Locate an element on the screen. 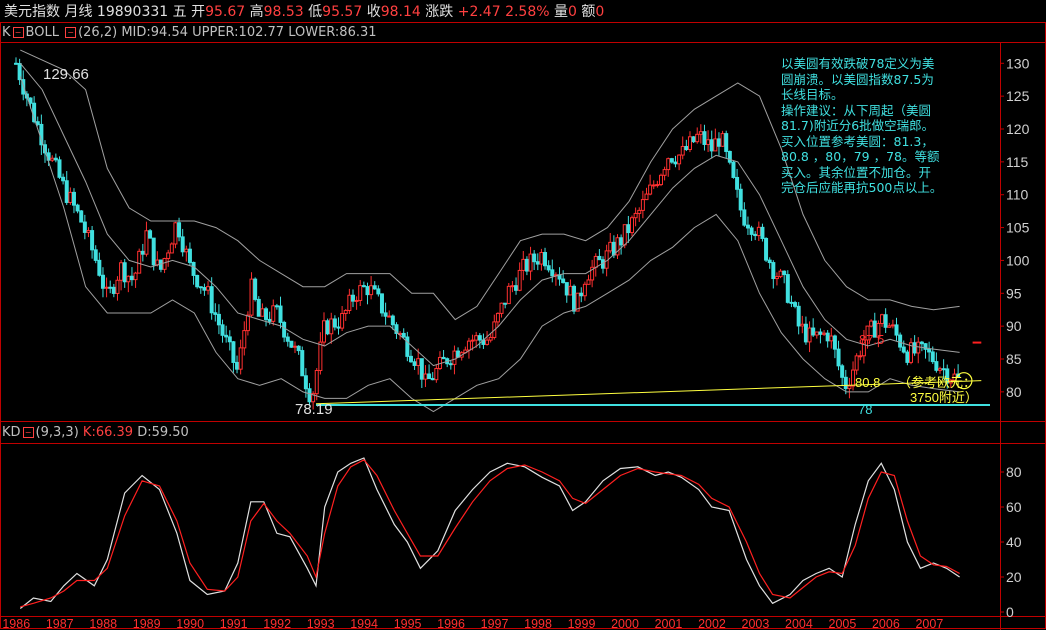 This screenshot has height=630, width=1046. high-value: 98.53 is located at coordinates (283, 12).